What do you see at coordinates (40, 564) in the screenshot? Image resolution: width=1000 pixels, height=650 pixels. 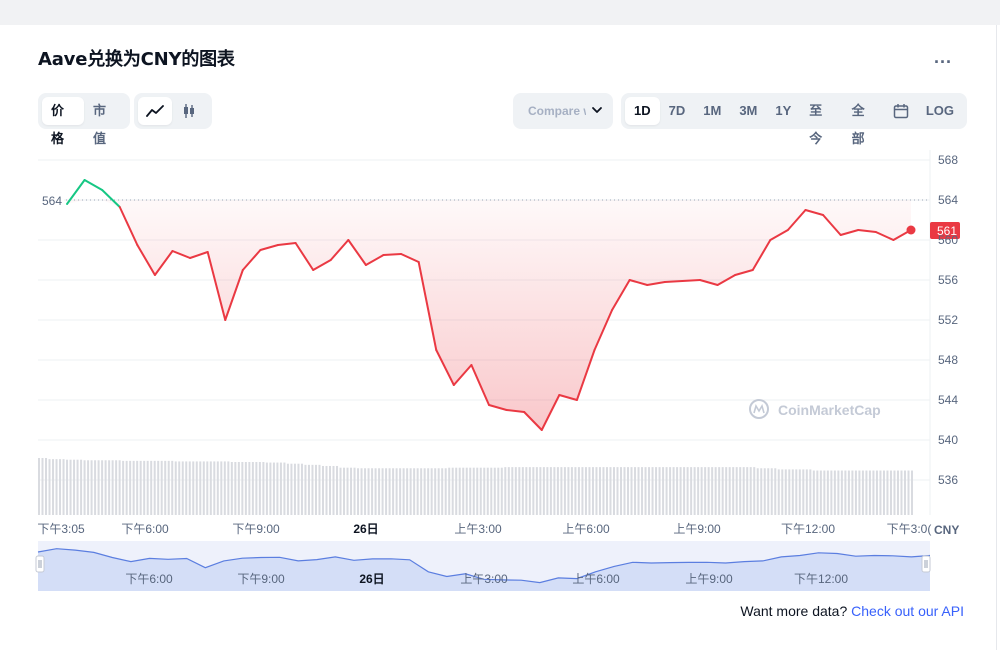 I see `navigator-handle-left` at bounding box center [40, 564].